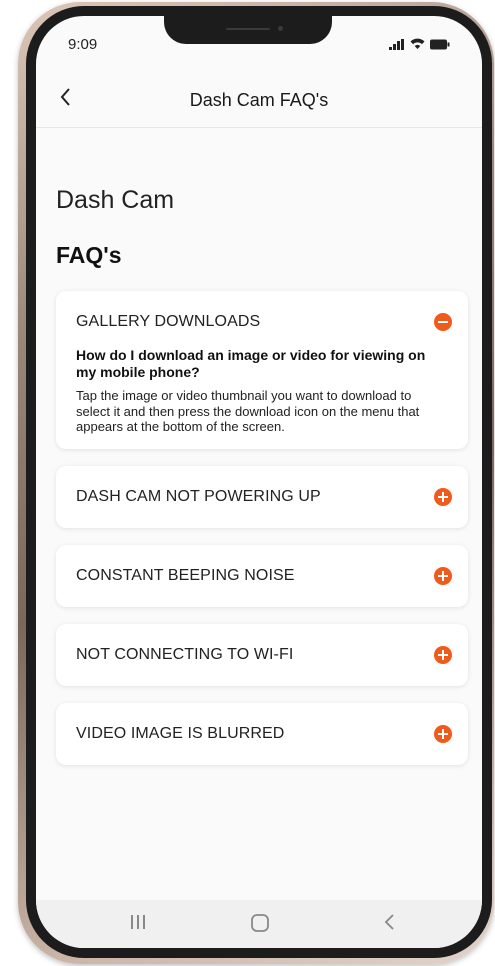  I want to click on faq-item-beeping-noise: CONSTANT BEEPING NOISE, so click(262, 575).